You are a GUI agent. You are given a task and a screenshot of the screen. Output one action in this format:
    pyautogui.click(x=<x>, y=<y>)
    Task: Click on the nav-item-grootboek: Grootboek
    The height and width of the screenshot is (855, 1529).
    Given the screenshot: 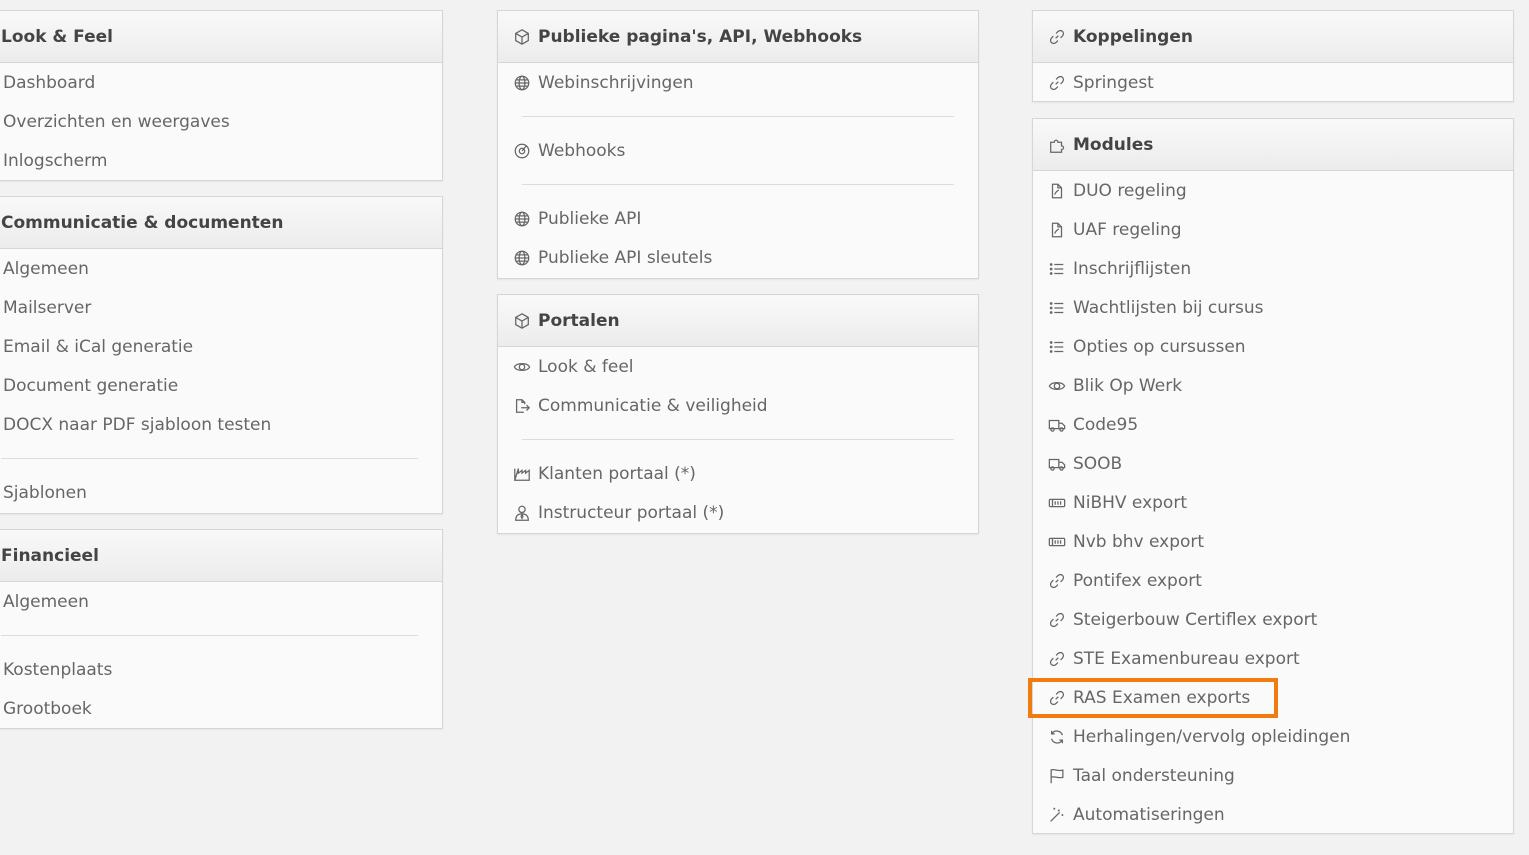 What is the action you would take?
    pyautogui.click(x=221, y=708)
    